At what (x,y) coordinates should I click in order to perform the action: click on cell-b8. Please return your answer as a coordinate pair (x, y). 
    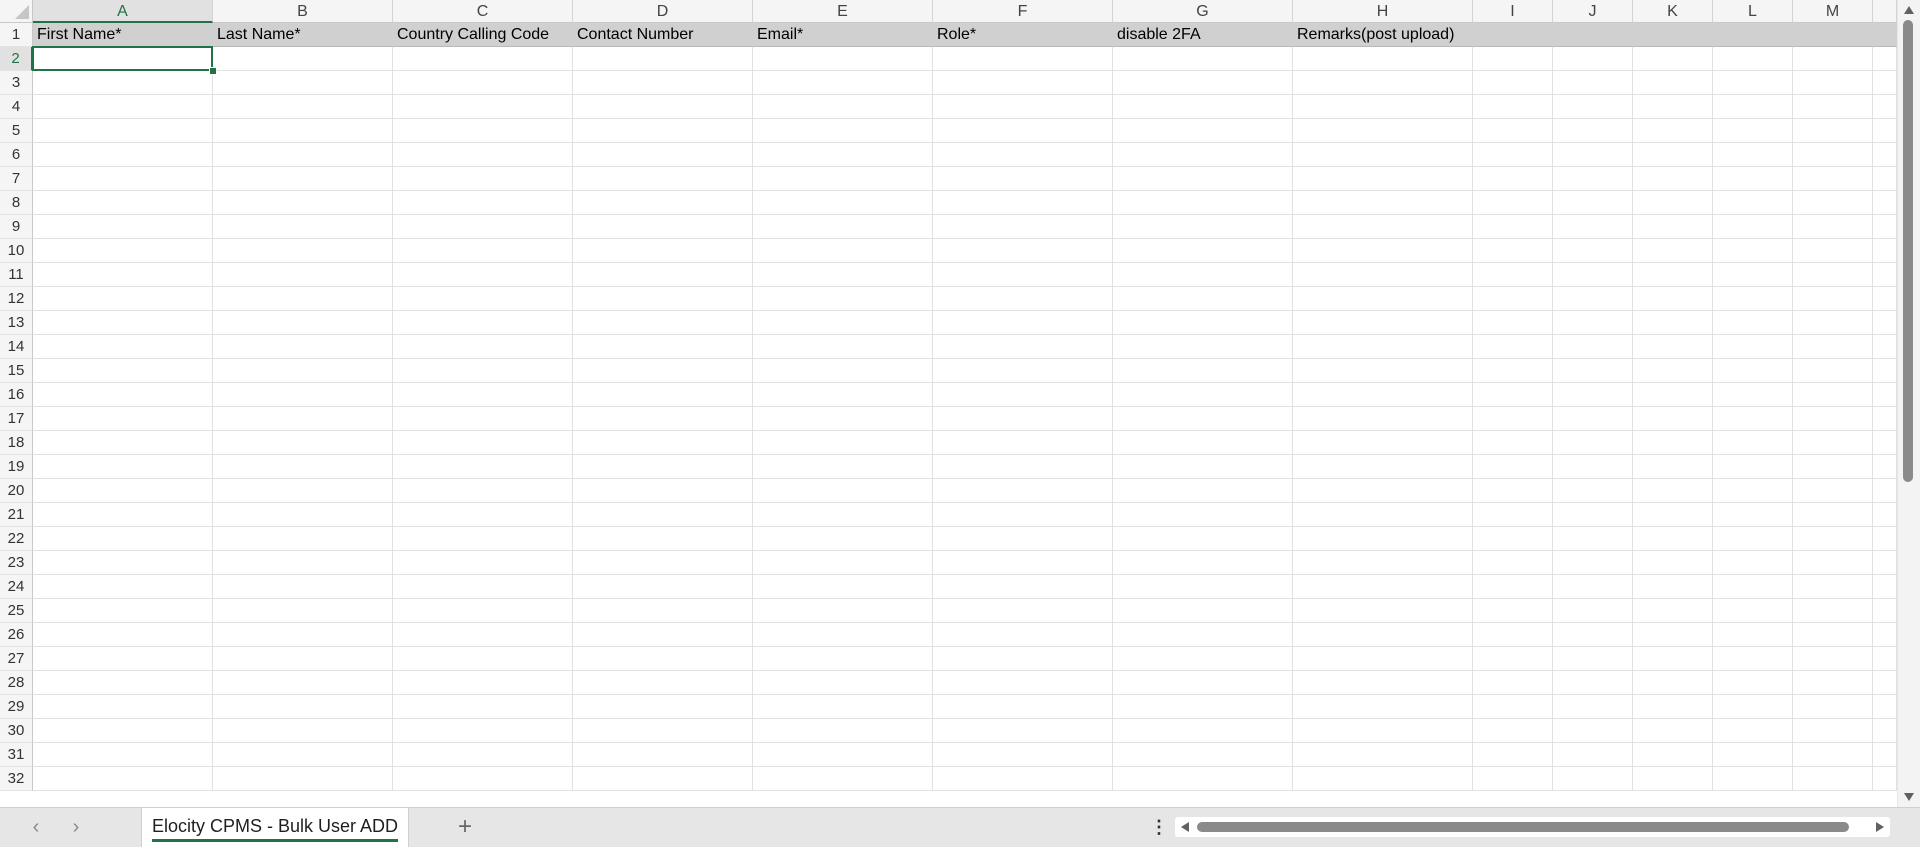
    Looking at the image, I should click on (303, 203).